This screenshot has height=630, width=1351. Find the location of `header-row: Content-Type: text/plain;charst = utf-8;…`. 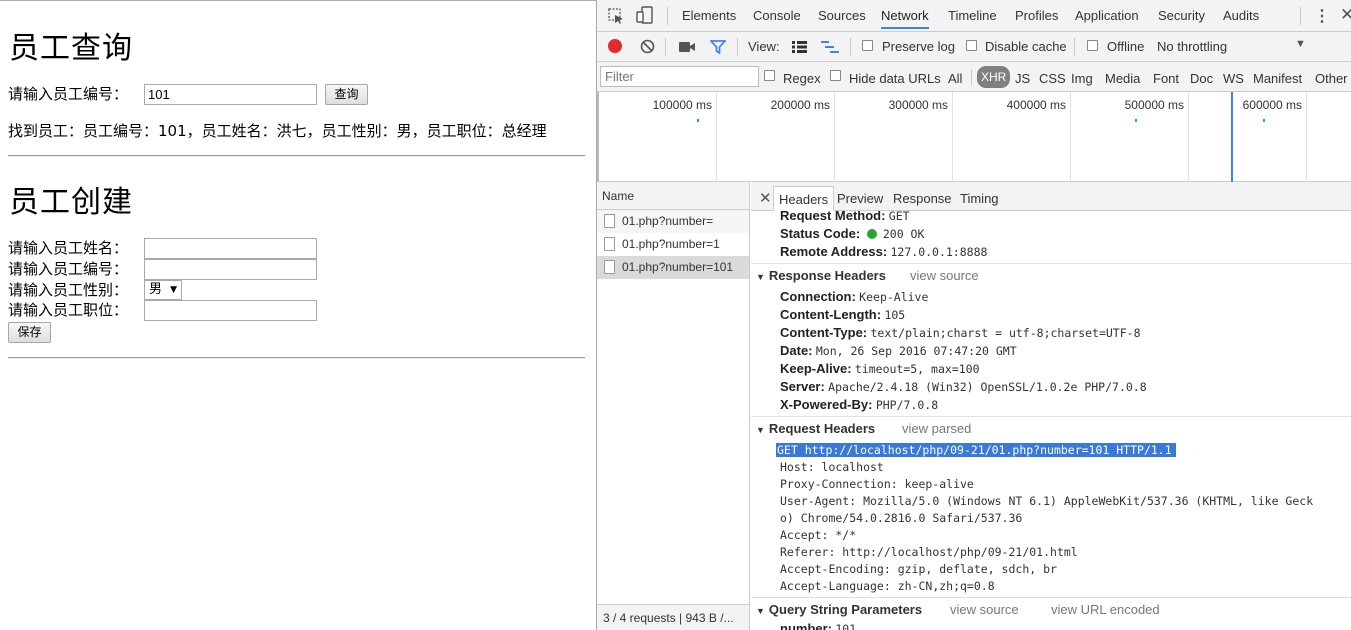

header-row: Content-Type: text/plain;charst = utf-8;… is located at coordinates (960, 332).